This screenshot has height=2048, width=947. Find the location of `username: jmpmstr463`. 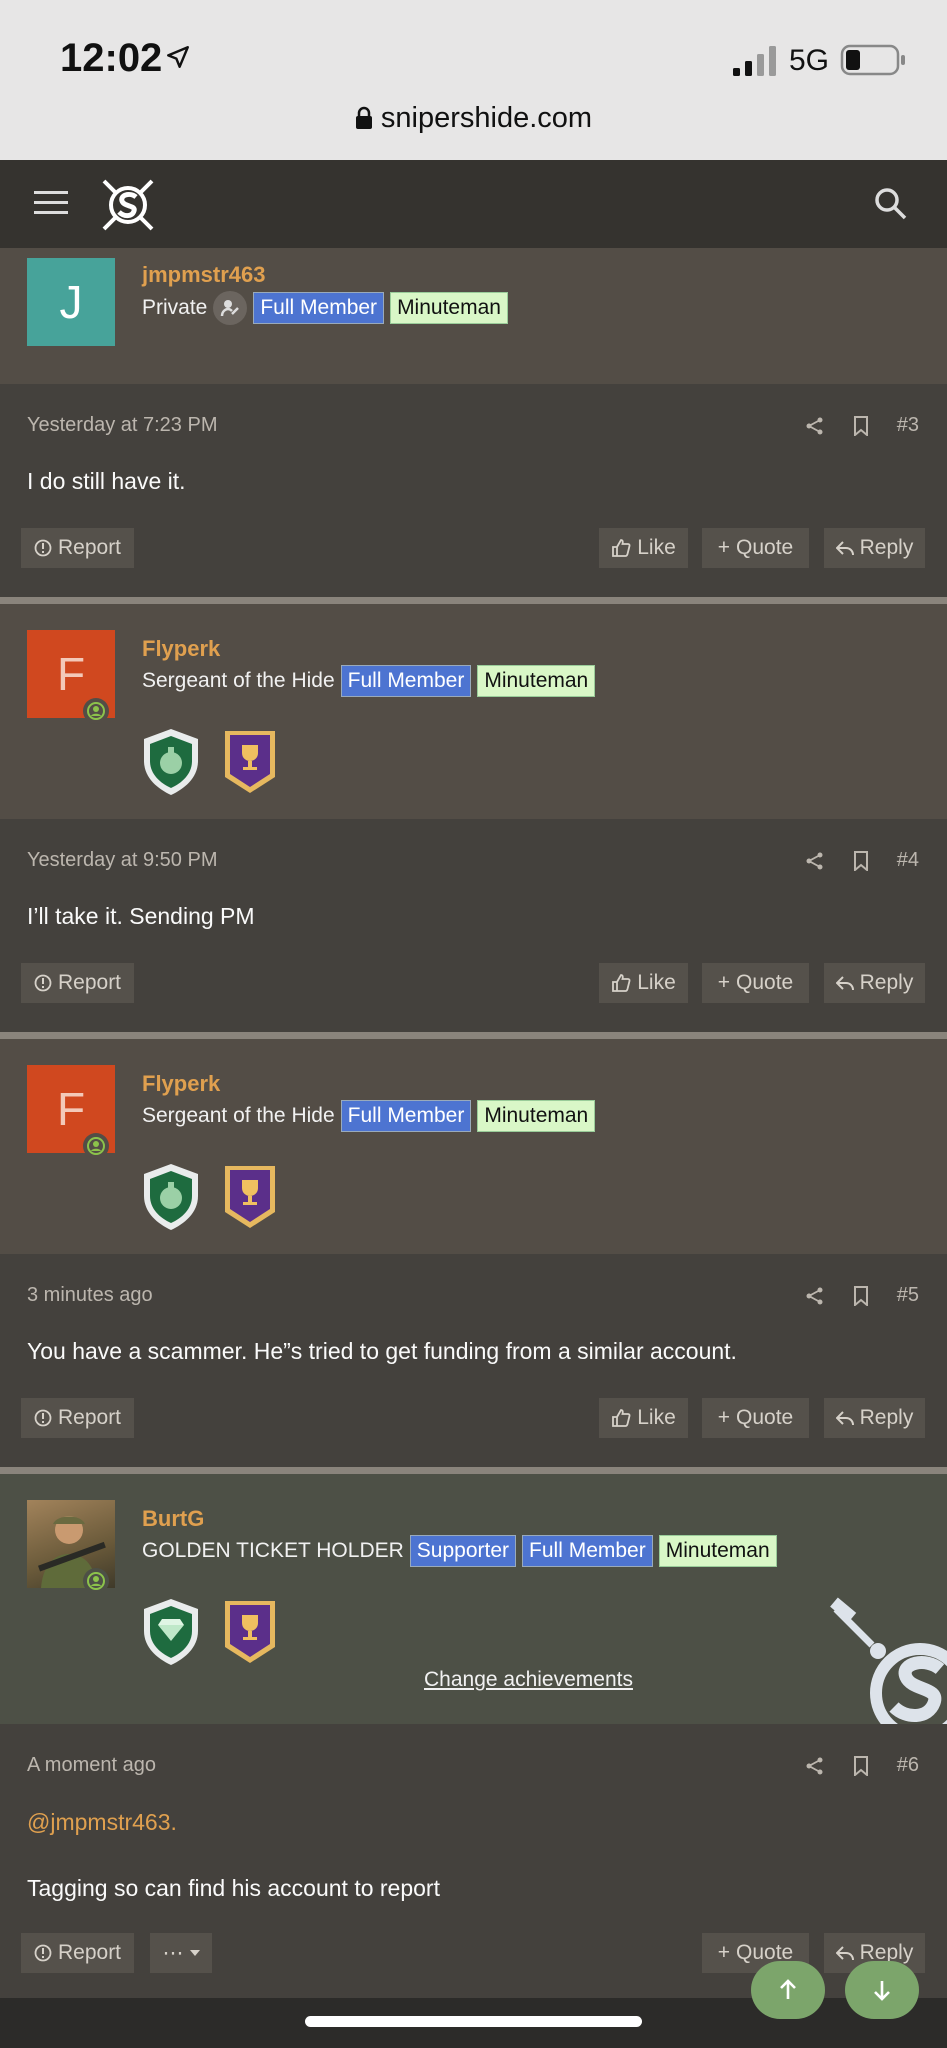

username: jmpmstr463 is located at coordinates (204, 275).